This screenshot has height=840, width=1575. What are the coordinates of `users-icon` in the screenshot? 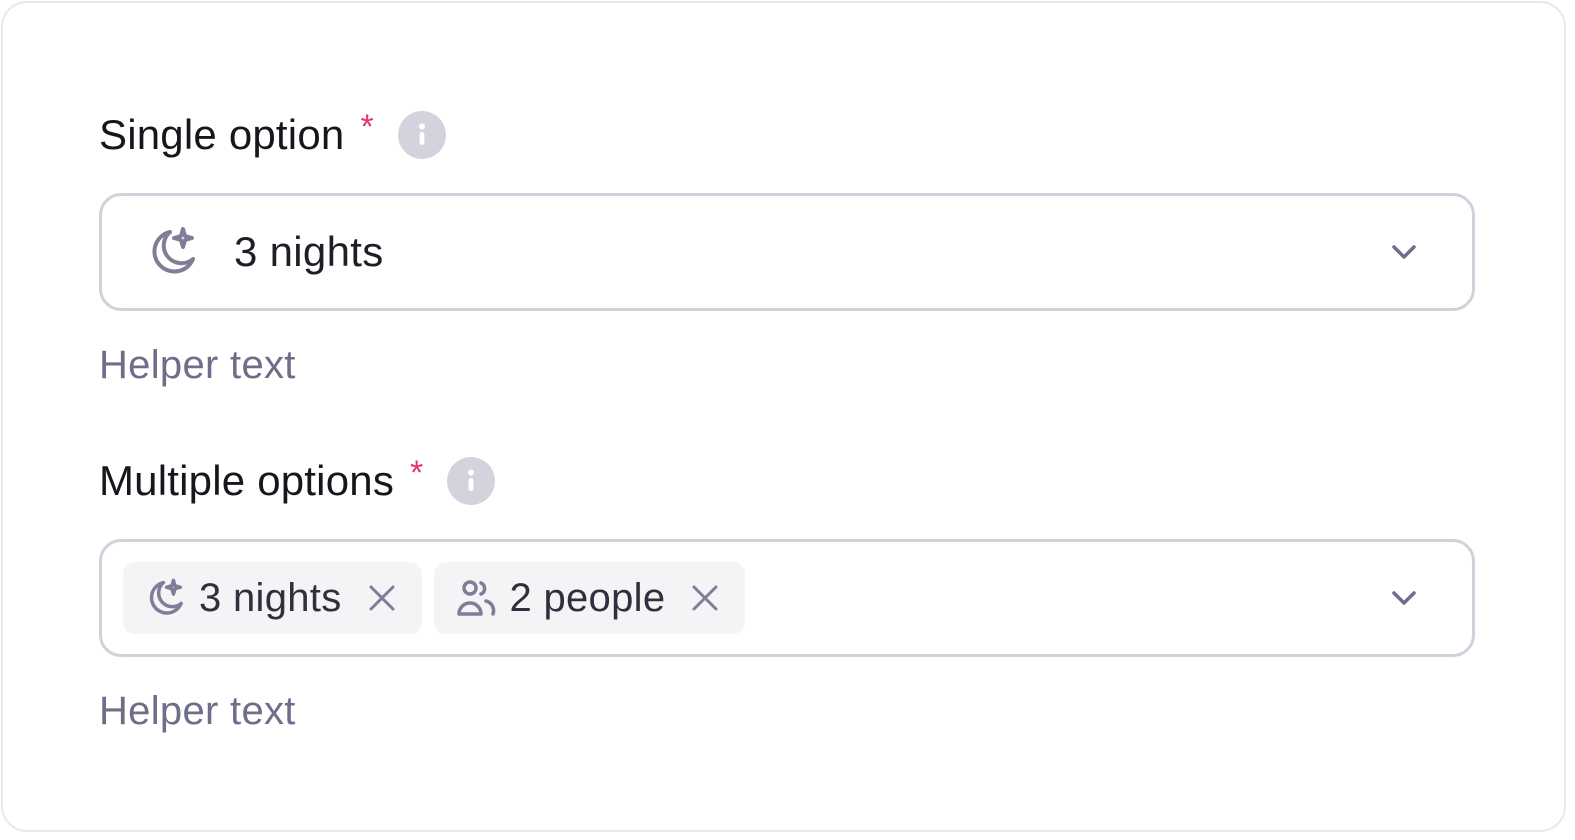 It's located at (476, 598).